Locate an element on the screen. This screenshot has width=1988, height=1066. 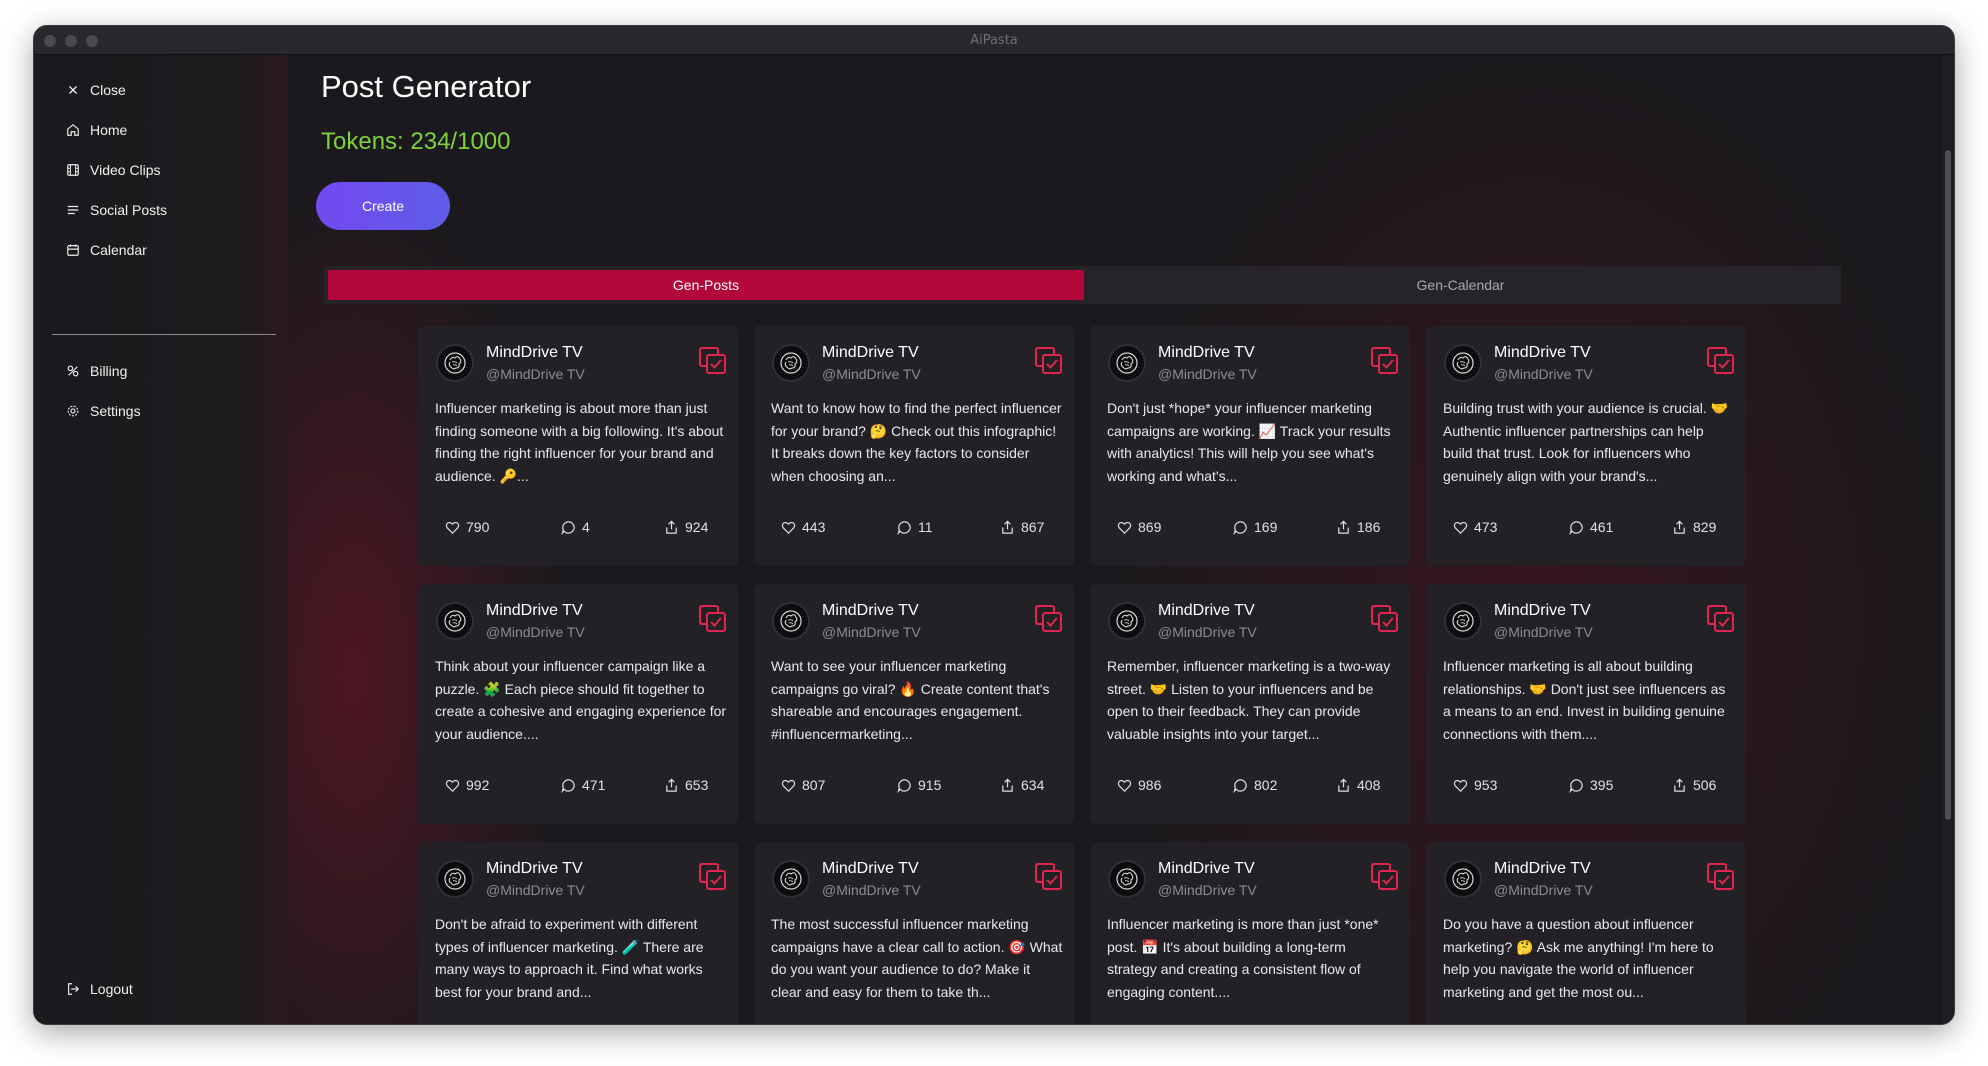
shares-stat: 408 is located at coordinates (1358, 785).